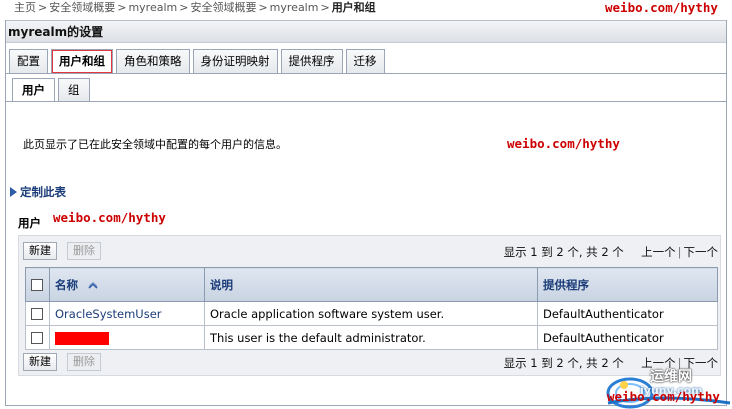  Describe the element at coordinates (109, 217) in the screenshot. I see `watermark-caption: weibo.com/hythy` at that location.